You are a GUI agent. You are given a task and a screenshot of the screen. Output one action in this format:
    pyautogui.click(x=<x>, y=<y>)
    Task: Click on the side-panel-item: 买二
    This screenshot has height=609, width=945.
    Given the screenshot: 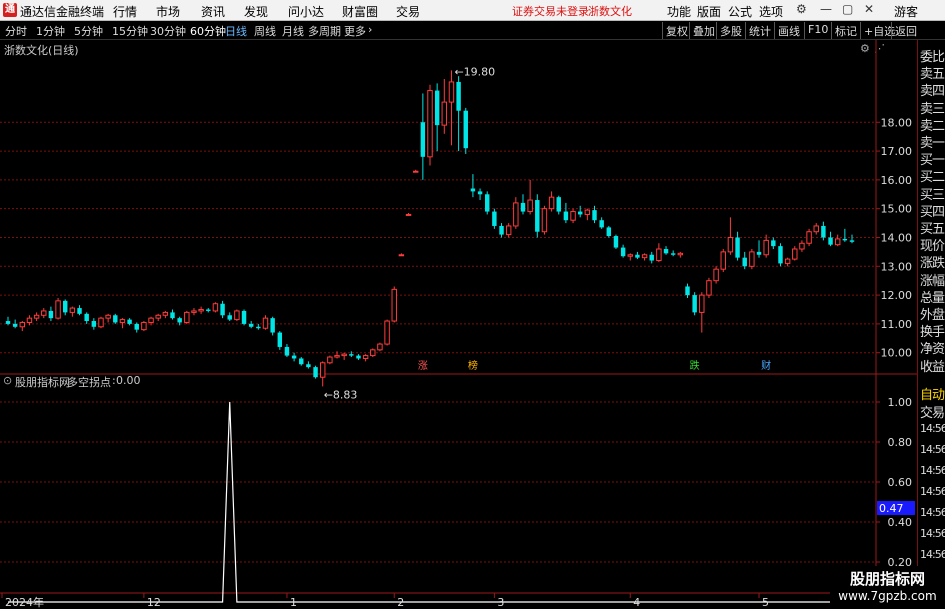 What is the action you would take?
    pyautogui.click(x=932, y=175)
    